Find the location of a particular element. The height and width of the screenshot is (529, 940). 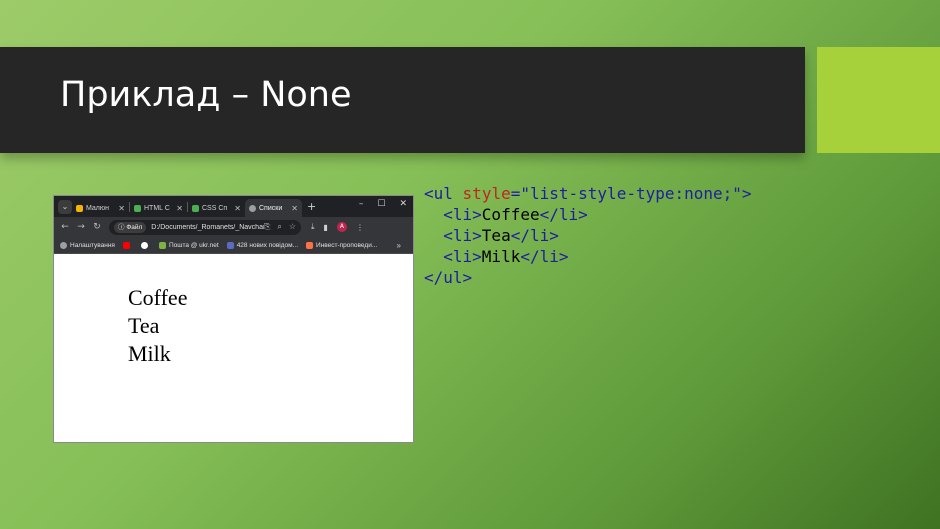

youtube-icon is located at coordinates (126, 245).